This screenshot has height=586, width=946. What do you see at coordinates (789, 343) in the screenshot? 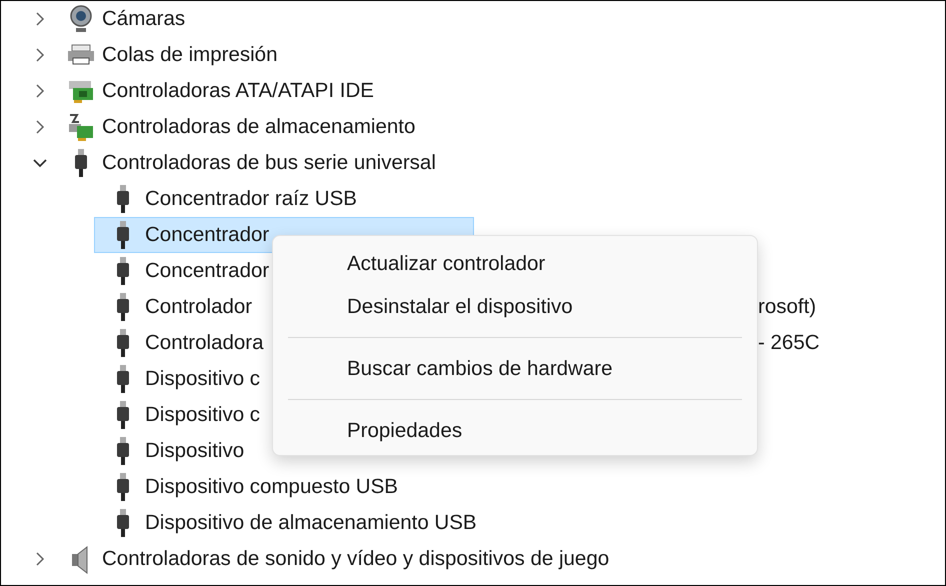
I see `tree-item-text: - 265C` at bounding box center [789, 343].